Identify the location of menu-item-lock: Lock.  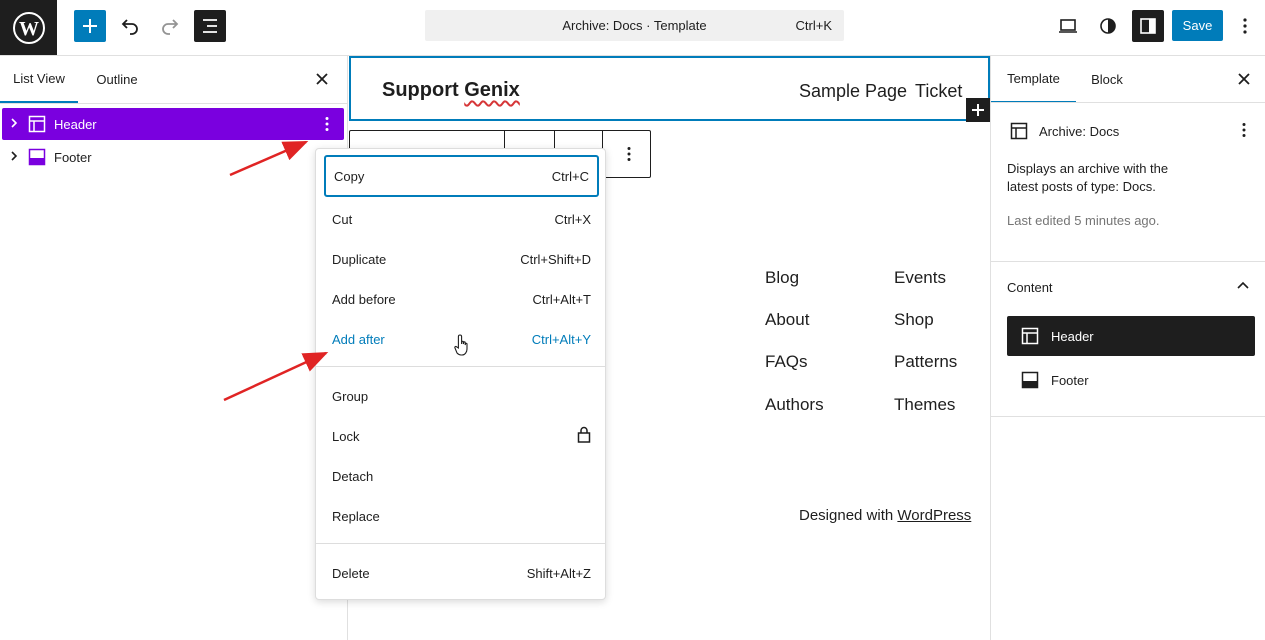
(461, 436).